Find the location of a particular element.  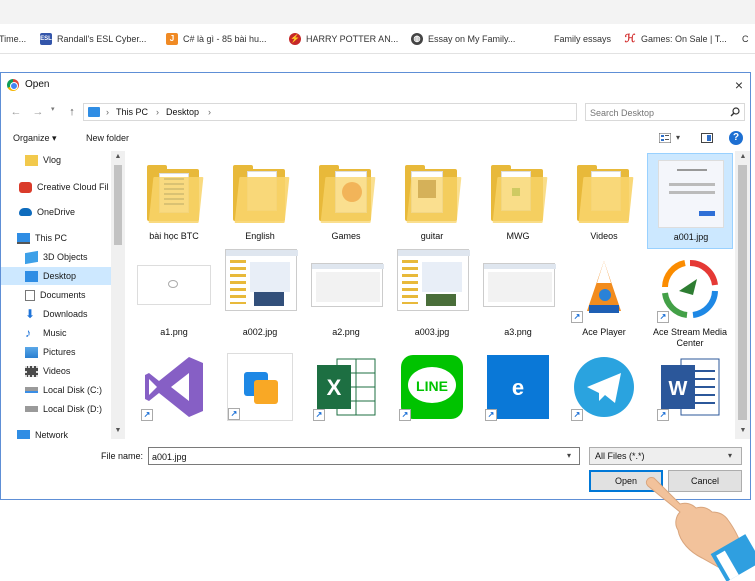

edge-icon: e ↗ is located at coordinates (518, 387).